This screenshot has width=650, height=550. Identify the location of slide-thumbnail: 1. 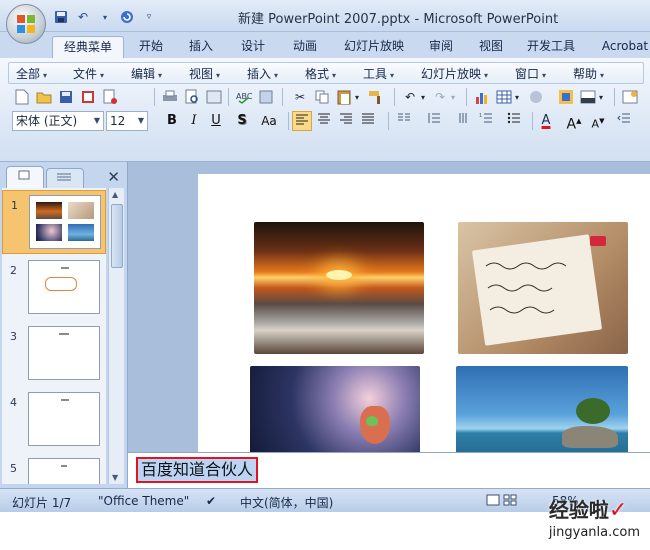
(54, 222).